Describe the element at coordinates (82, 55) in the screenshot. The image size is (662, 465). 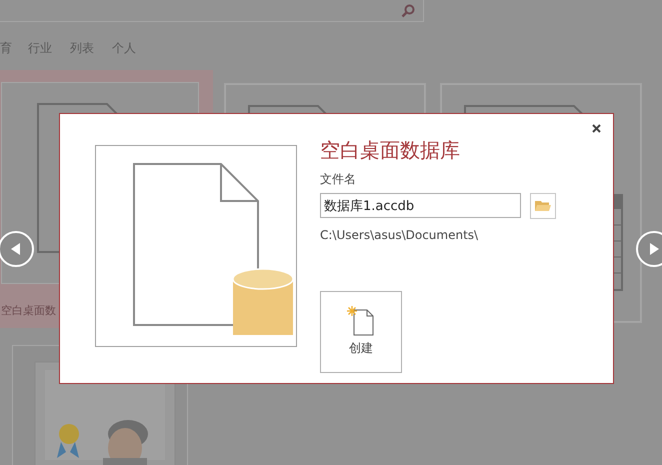
I see `category-link: 列表` at that location.